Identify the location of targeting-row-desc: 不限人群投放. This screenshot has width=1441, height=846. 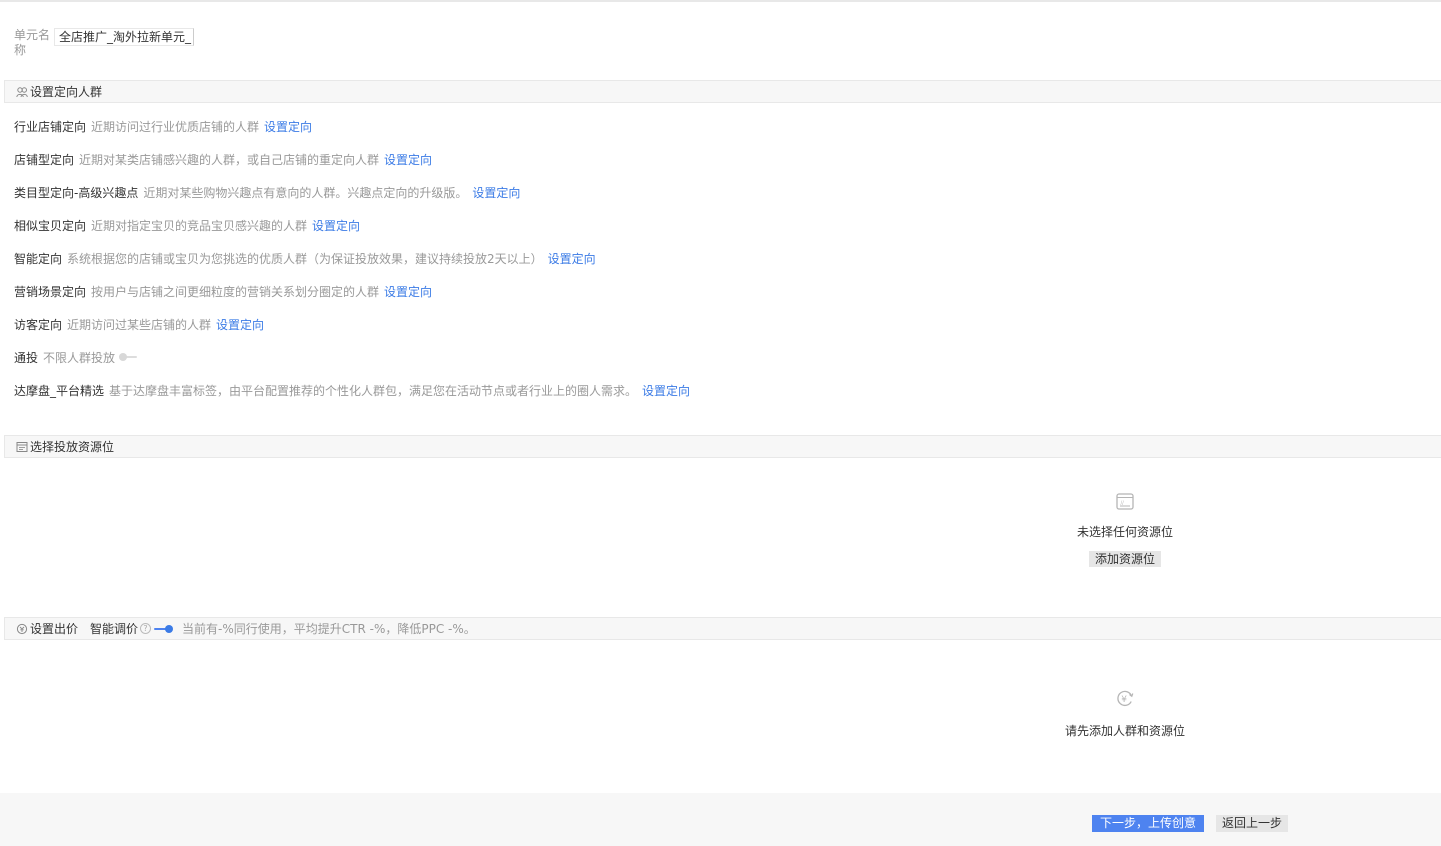
(79, 357).